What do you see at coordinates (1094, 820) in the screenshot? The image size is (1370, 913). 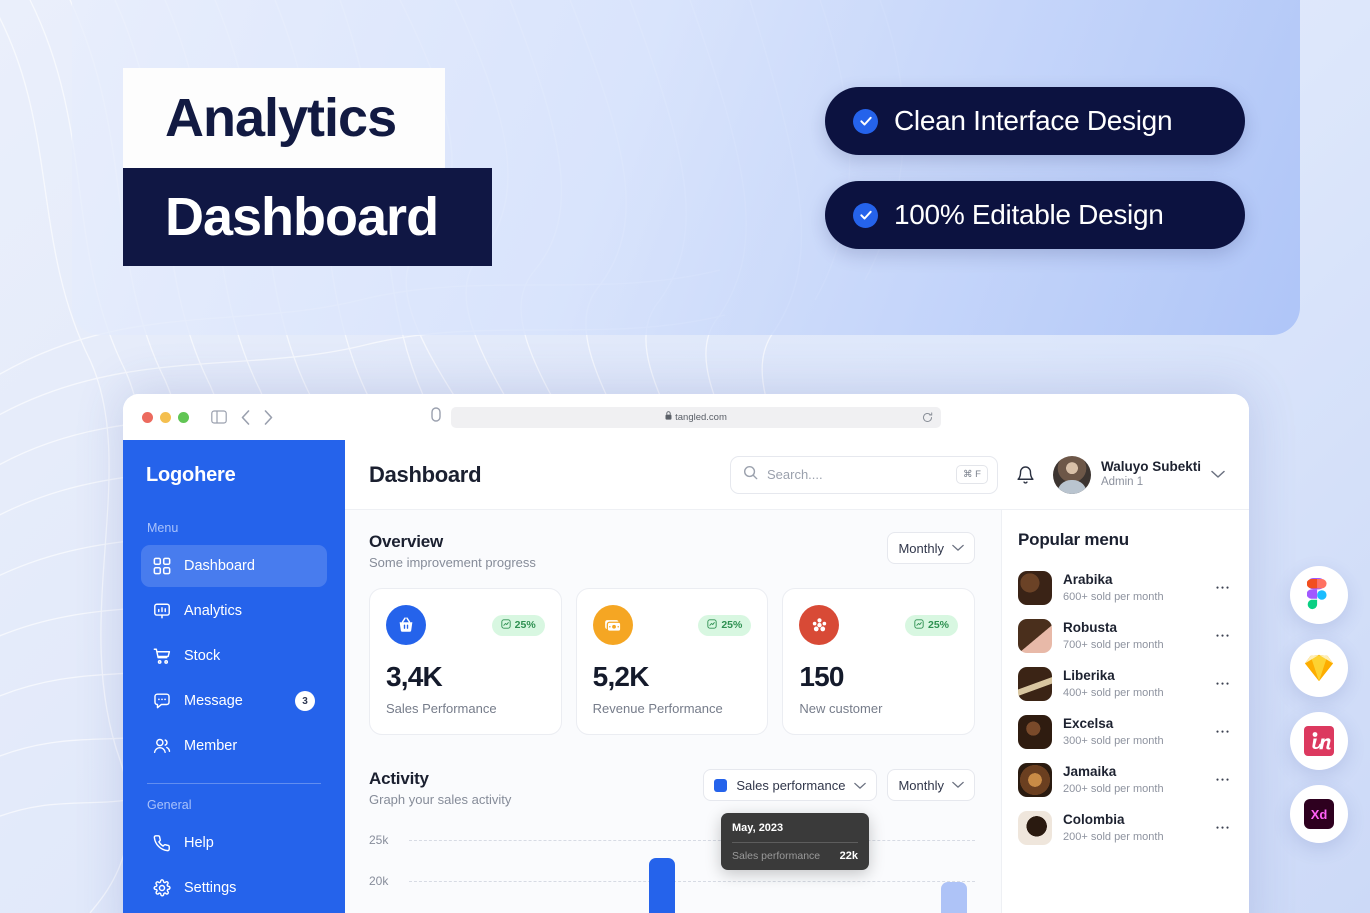 I see `menu-item-name: Colombia` at bounding box center [1094, 820].